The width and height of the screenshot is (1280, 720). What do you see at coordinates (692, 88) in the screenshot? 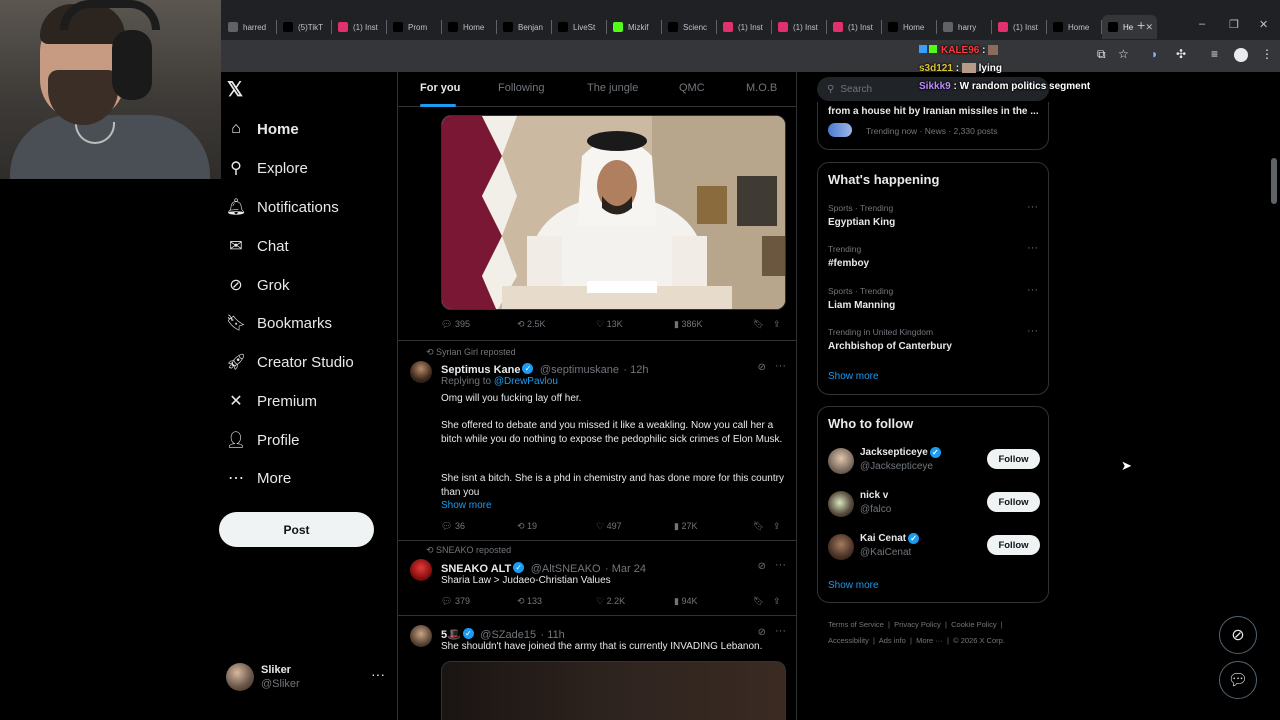
I see `tab-qmc: QMC` at bounding box center [692, 88].